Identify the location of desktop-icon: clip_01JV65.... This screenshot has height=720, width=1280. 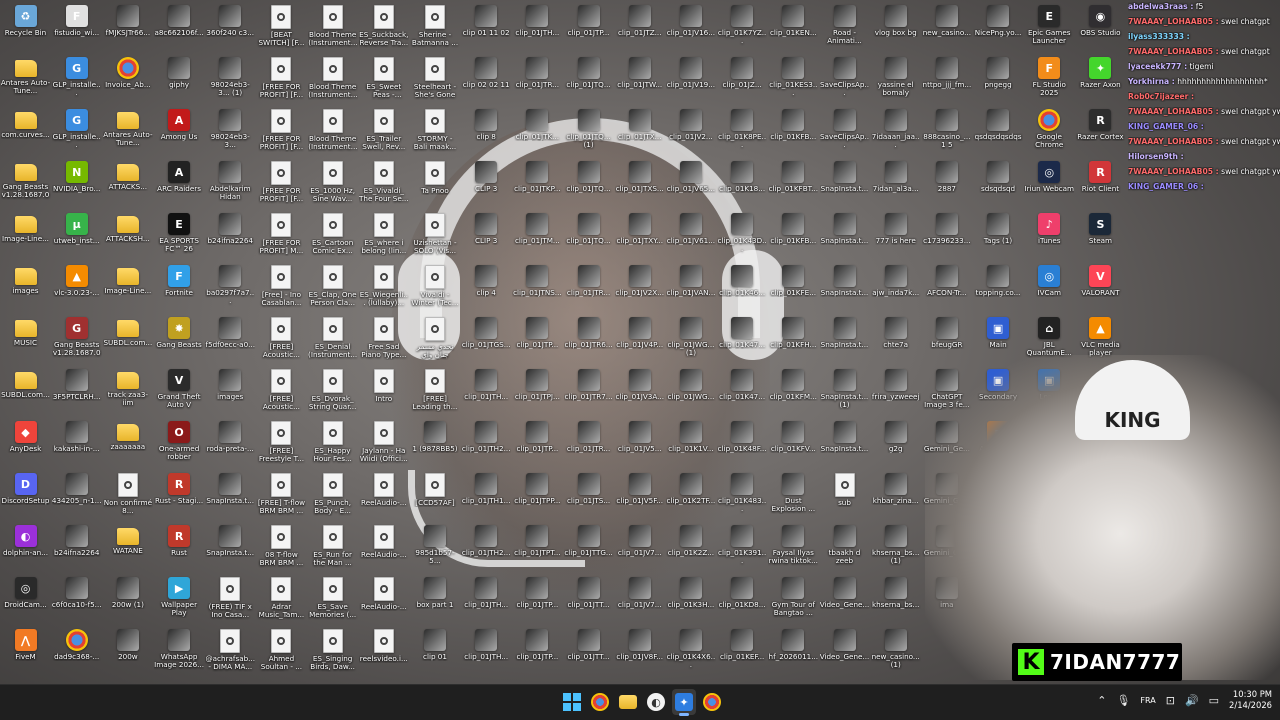
(690, 184).